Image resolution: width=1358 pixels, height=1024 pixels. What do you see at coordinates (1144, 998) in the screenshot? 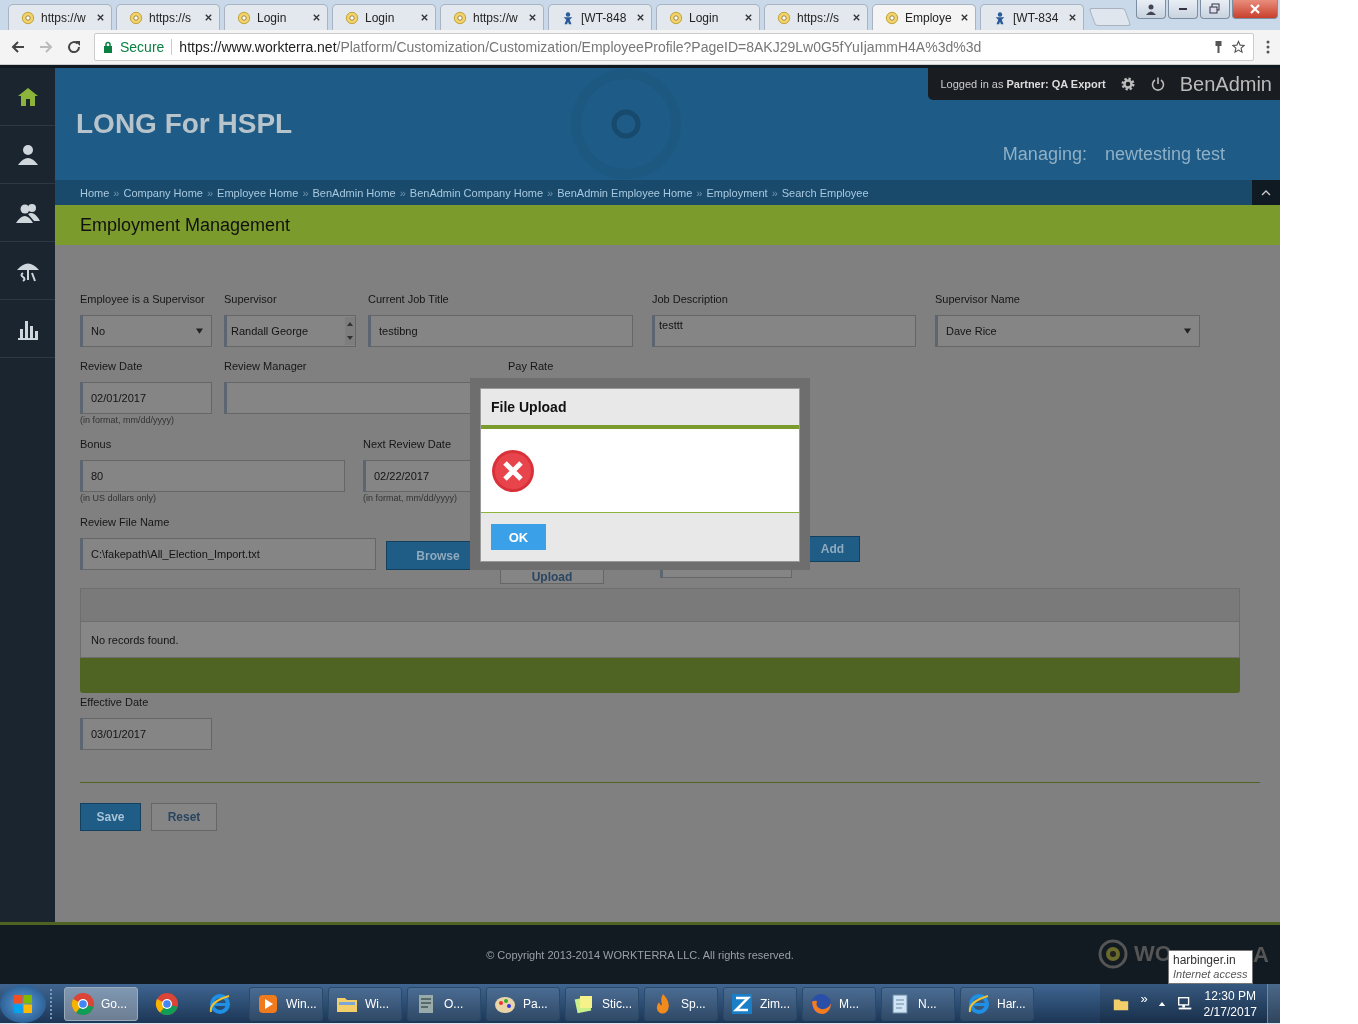
I see `toolbar-chevron: »` at bounding box center [1144, 998].